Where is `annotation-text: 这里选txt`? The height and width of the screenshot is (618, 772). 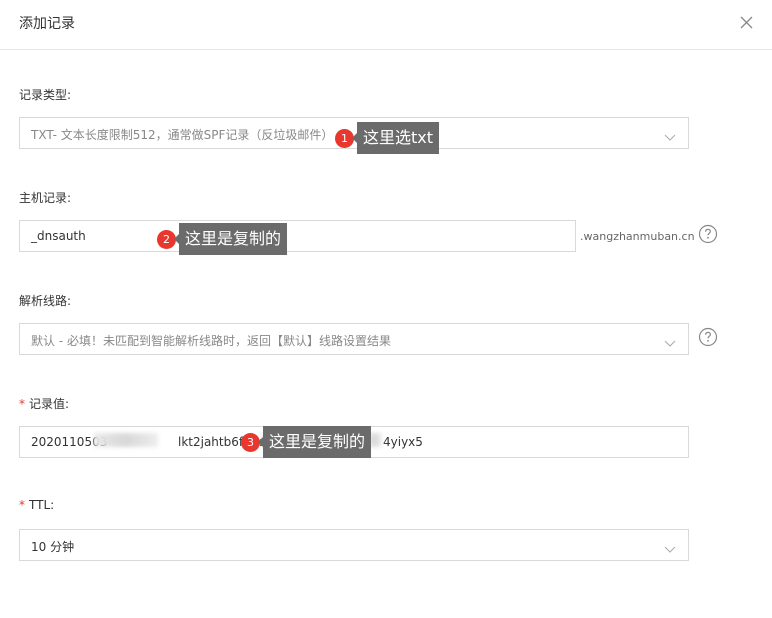 annotation-text: 这里选txt is located at coordinates (395, 138).